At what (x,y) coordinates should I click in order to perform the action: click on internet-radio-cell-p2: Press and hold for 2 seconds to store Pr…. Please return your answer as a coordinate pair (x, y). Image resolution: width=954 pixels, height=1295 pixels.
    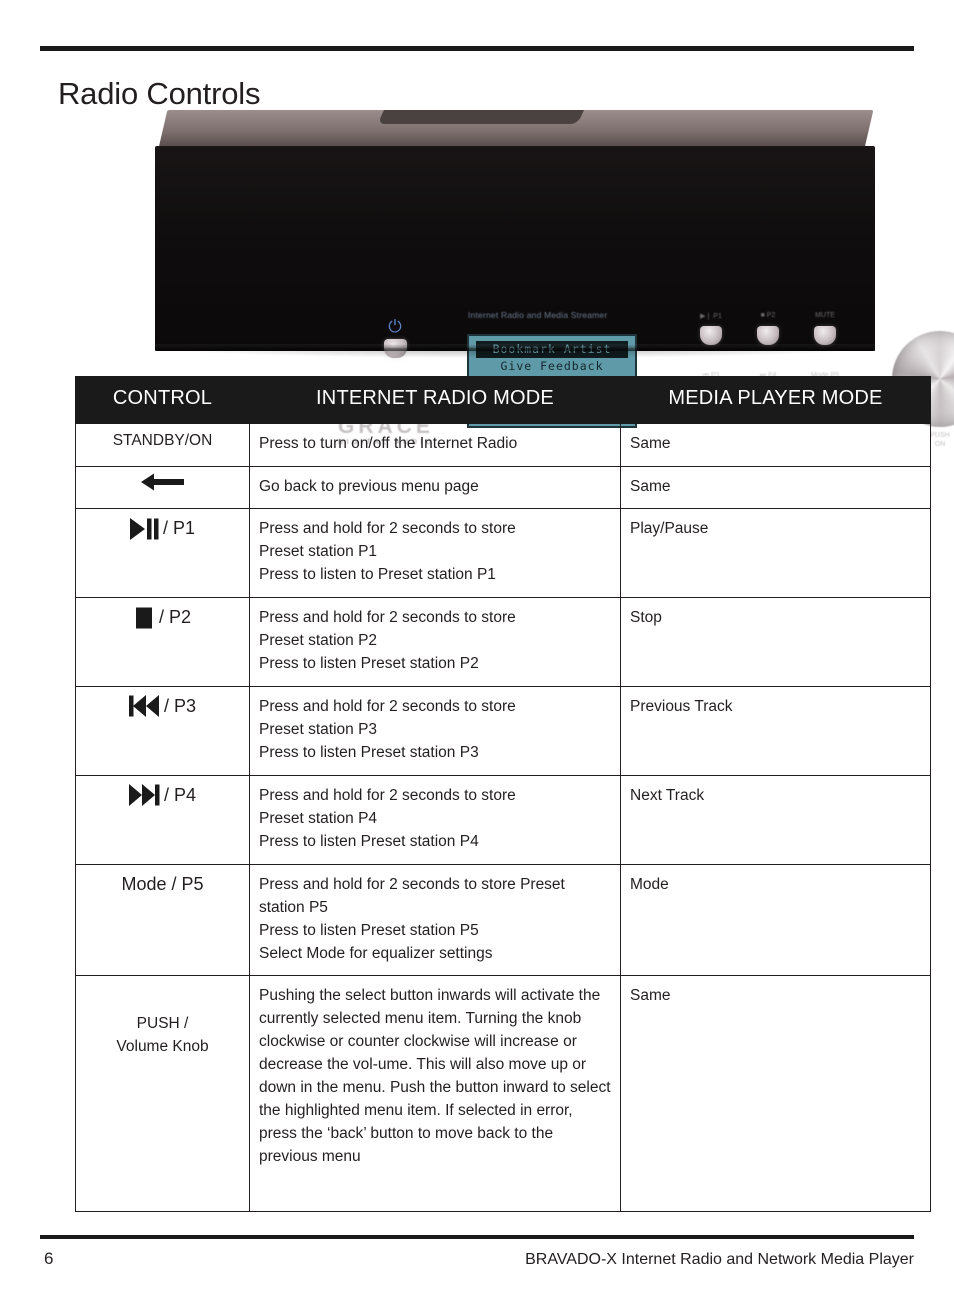
    Looking at the image, I should click on (435, 642).